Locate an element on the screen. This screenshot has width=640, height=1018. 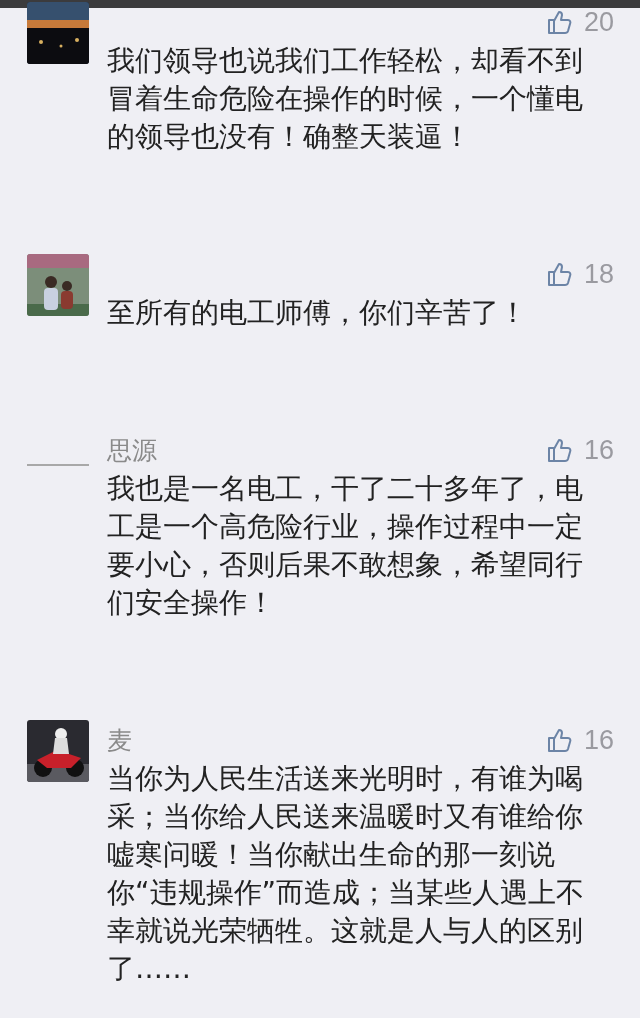
user-name: 思源 is located at coordinates (132, 450).